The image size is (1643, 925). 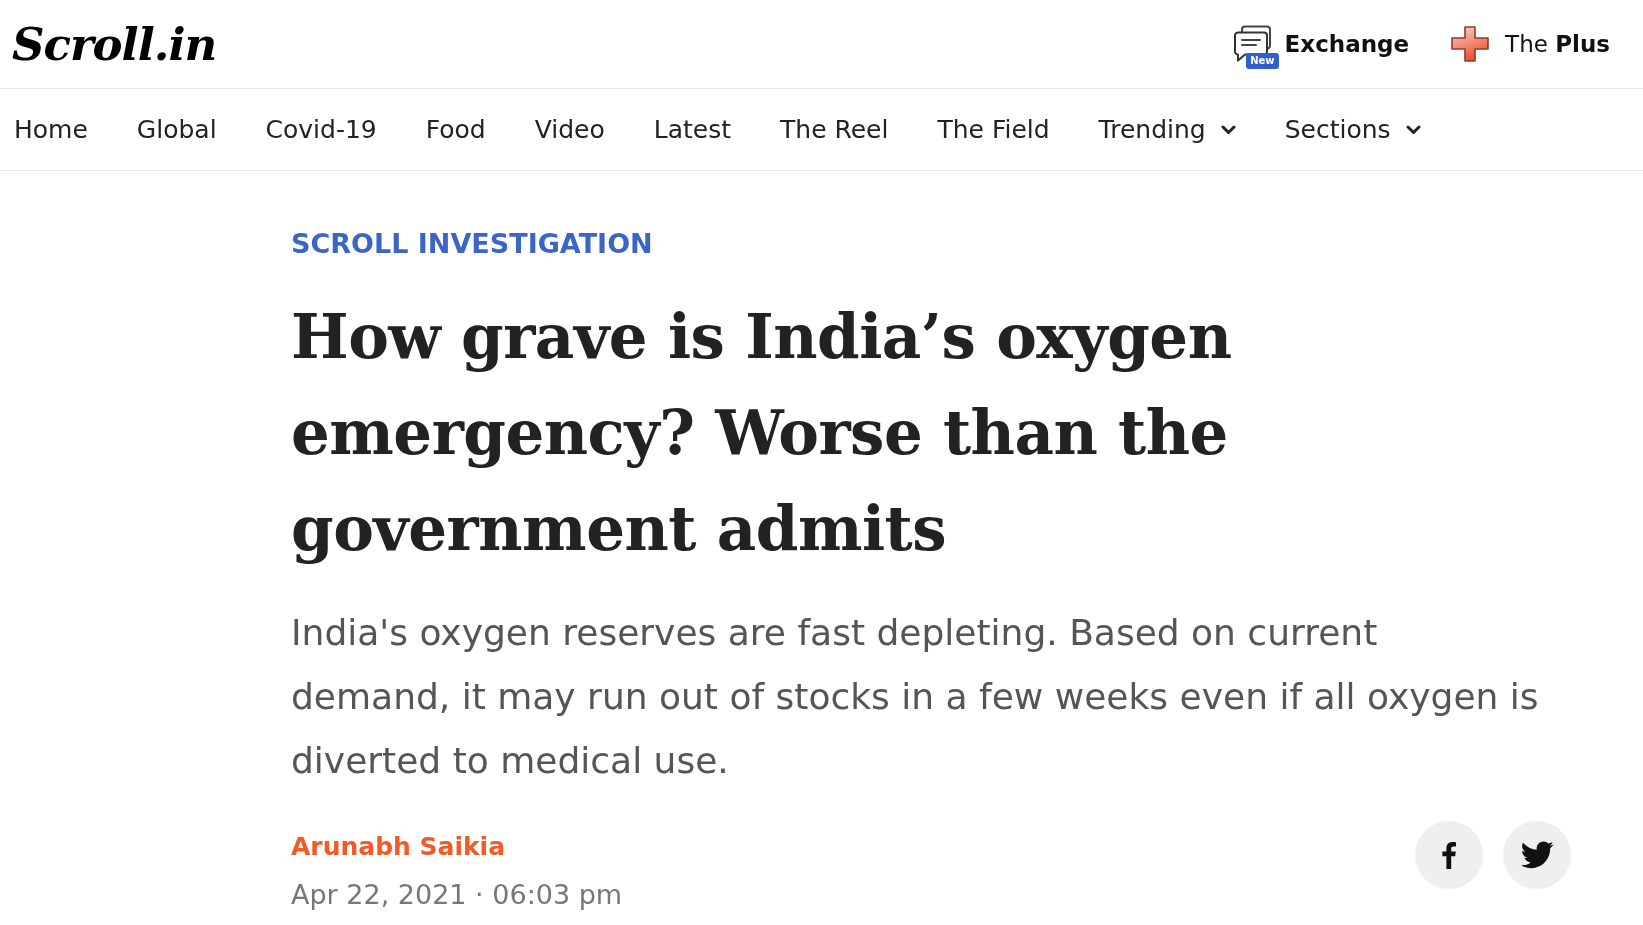 I want to click on nav-link: Covid-19, so click(x=321, y=129).